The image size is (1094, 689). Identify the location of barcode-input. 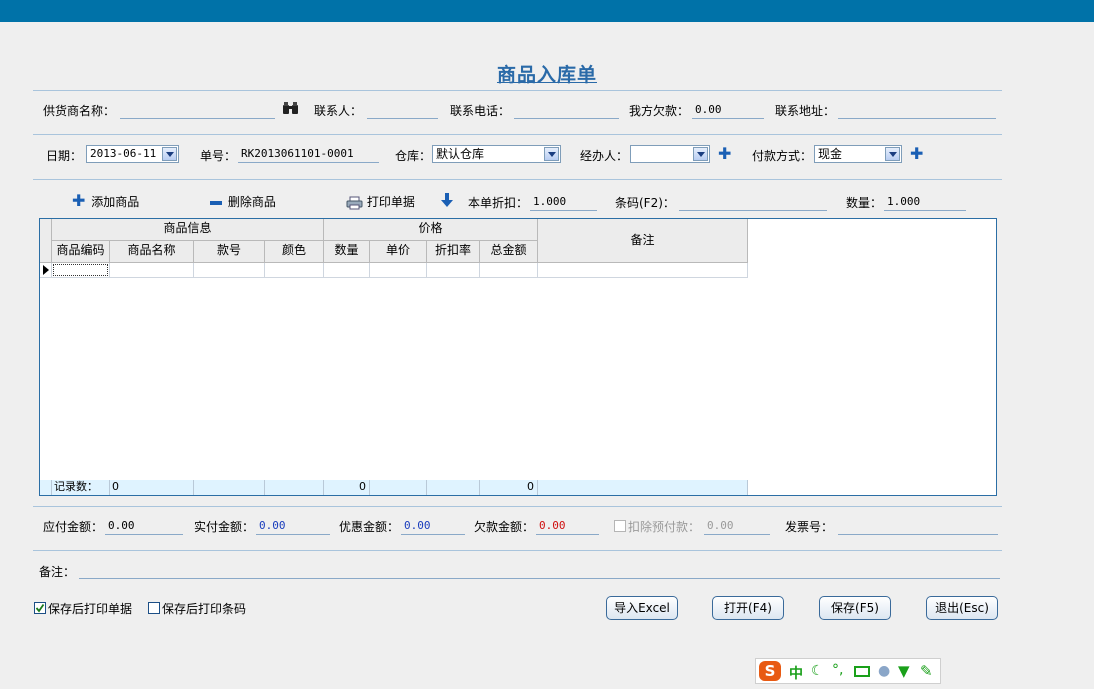
(753, 202).